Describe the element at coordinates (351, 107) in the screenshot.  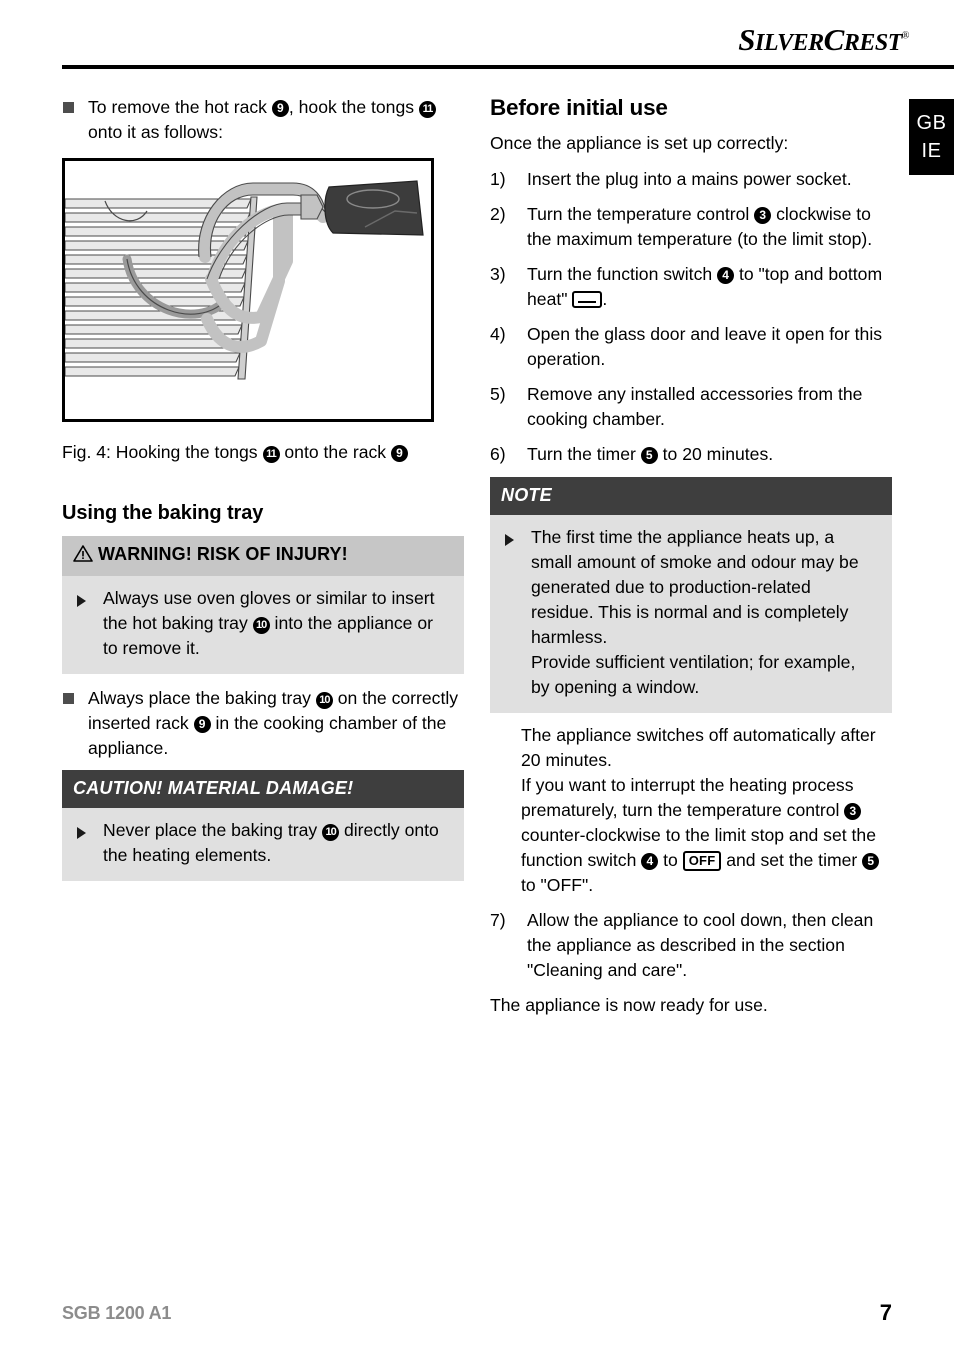
I see `intro-bullet-text-2: , hook the tongs` at that location.